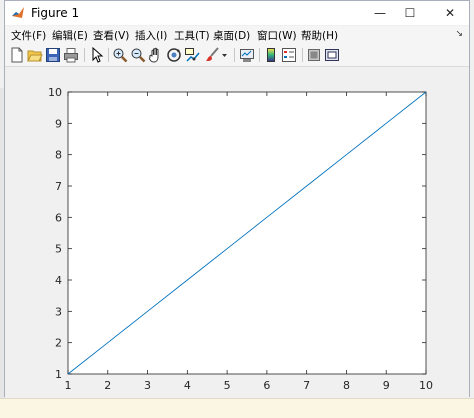 Image resolution: width=474 pixels, height=418 pixels. What do you see at coordinates (225, 55) in the screenshot?
I see `brush-dropdown-arrow-icon` at bounding box center [225, 55].